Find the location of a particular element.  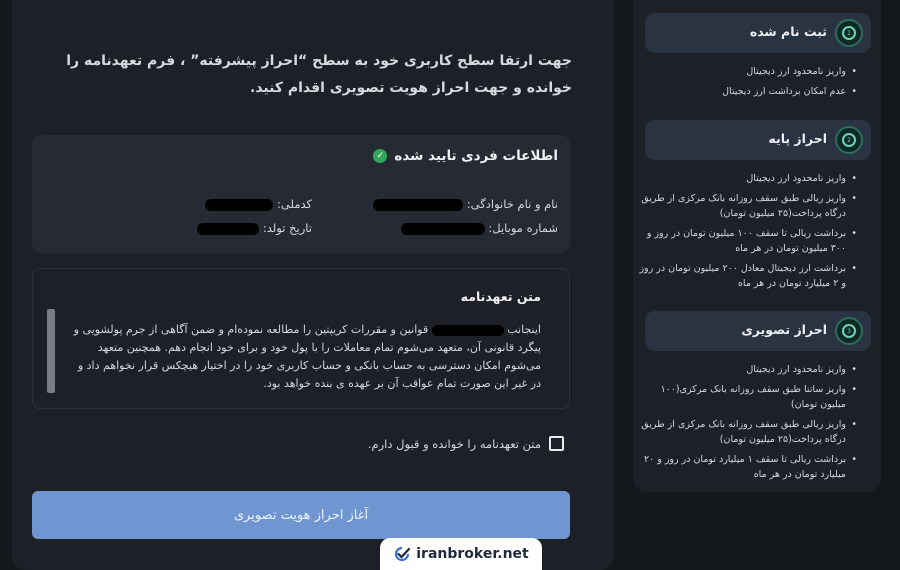

check-circle-icon: ✓ is located at coordinates (380, 156).